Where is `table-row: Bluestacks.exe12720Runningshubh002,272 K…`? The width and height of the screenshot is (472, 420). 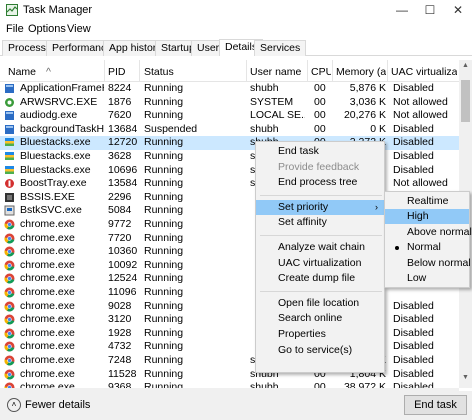
table-row: Bluestacks.exe12720Runningshubh002,272 K… is located at coordinates (229, 143).